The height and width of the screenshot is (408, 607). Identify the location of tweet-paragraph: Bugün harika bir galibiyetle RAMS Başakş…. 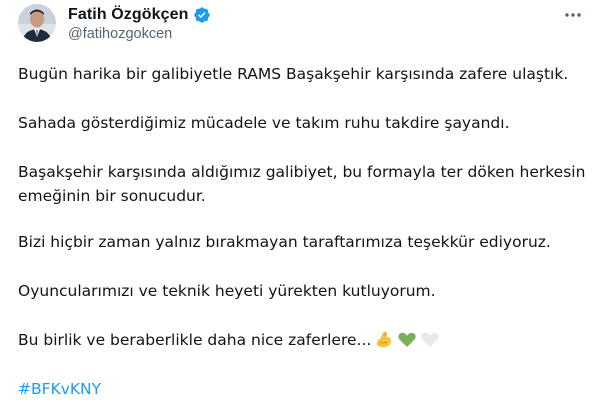
(293, 74).